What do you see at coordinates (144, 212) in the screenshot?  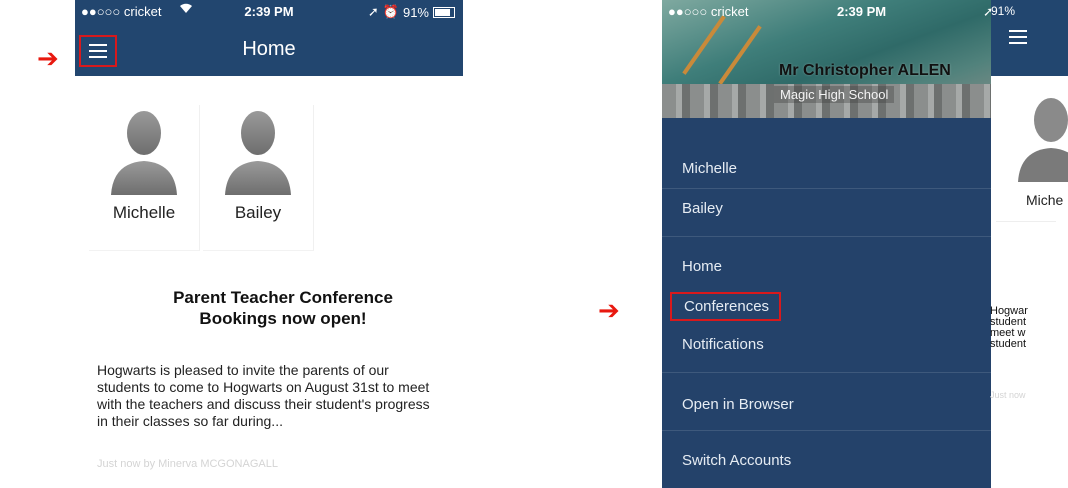 I see `student-name: Michelle` at bounding box center [144, 212].